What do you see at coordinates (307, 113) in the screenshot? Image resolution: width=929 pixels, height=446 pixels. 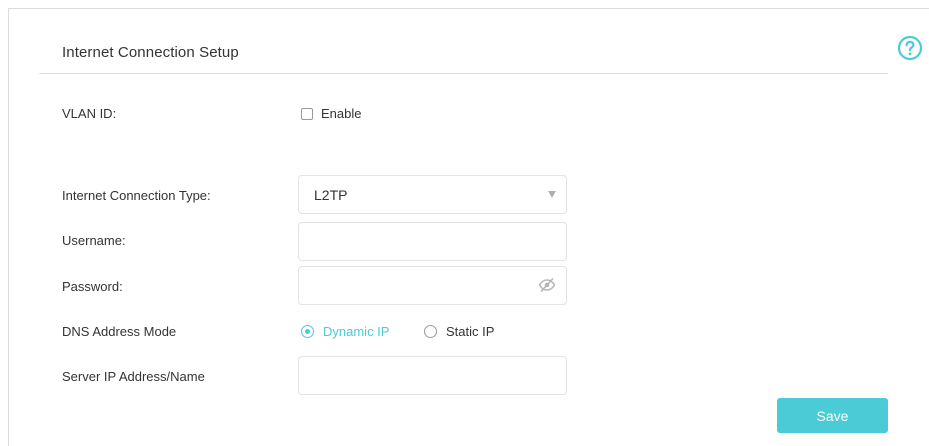 I see `checkbox-box` at bounding box center [307, 113].